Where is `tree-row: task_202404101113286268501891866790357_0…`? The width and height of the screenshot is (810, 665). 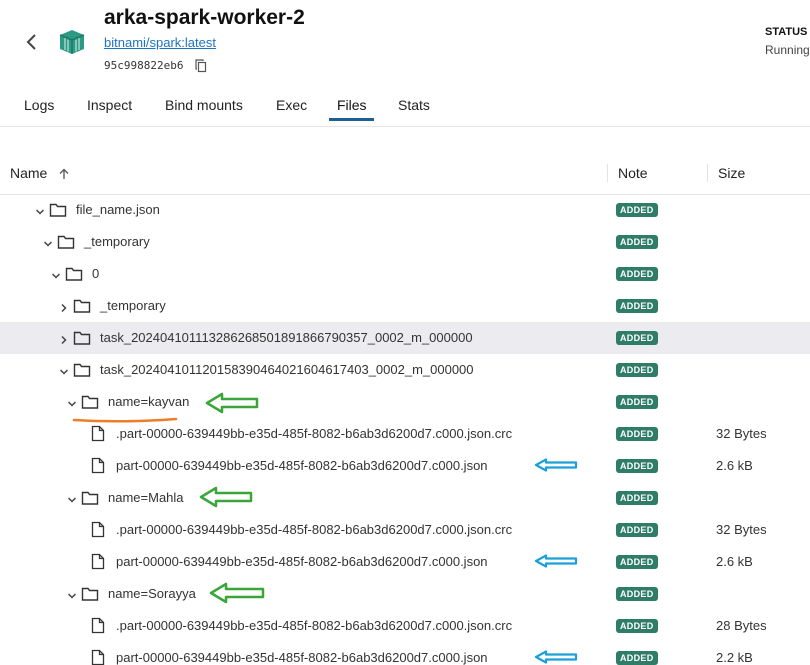
tree-row: task_202404101113286268501891866790357_0… is located at coordinates (405, 338).